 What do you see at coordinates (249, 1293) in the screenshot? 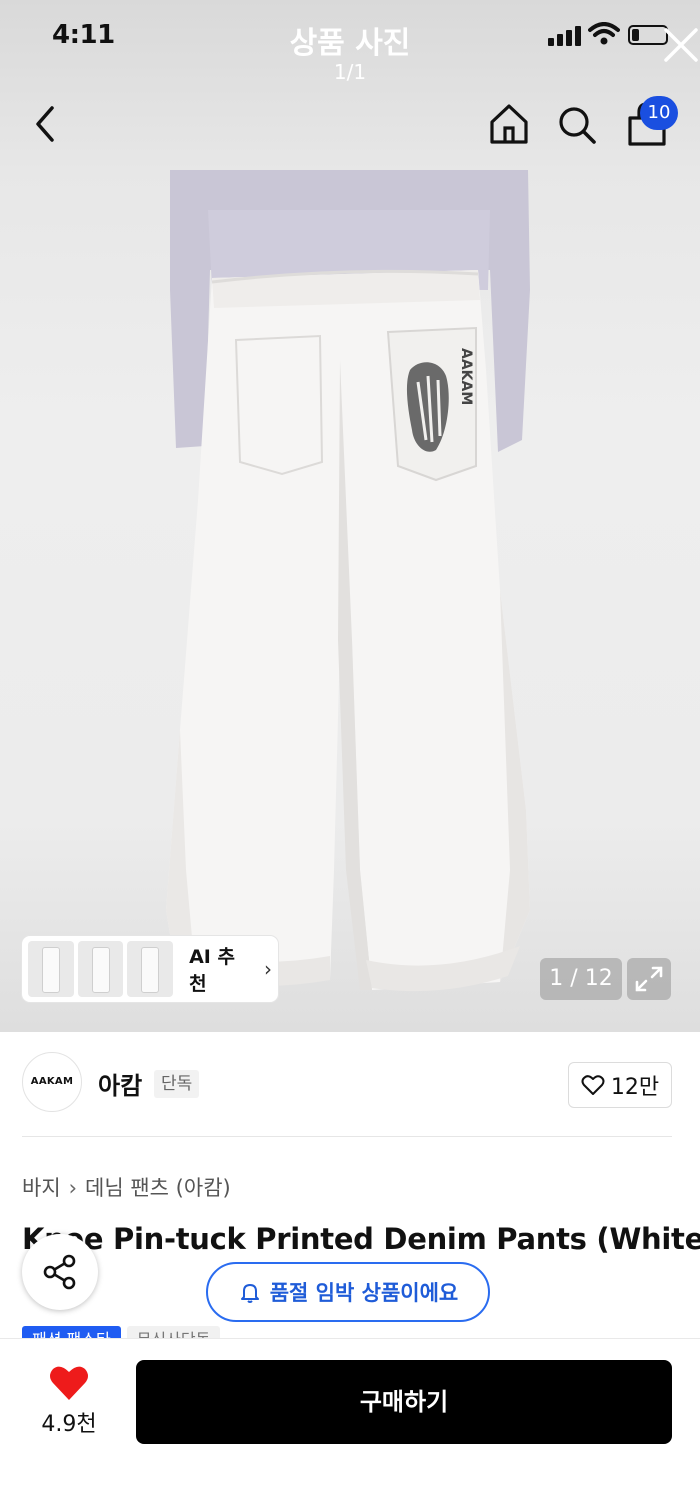
I see `bell-icon` at bounding box center [249, 1293].